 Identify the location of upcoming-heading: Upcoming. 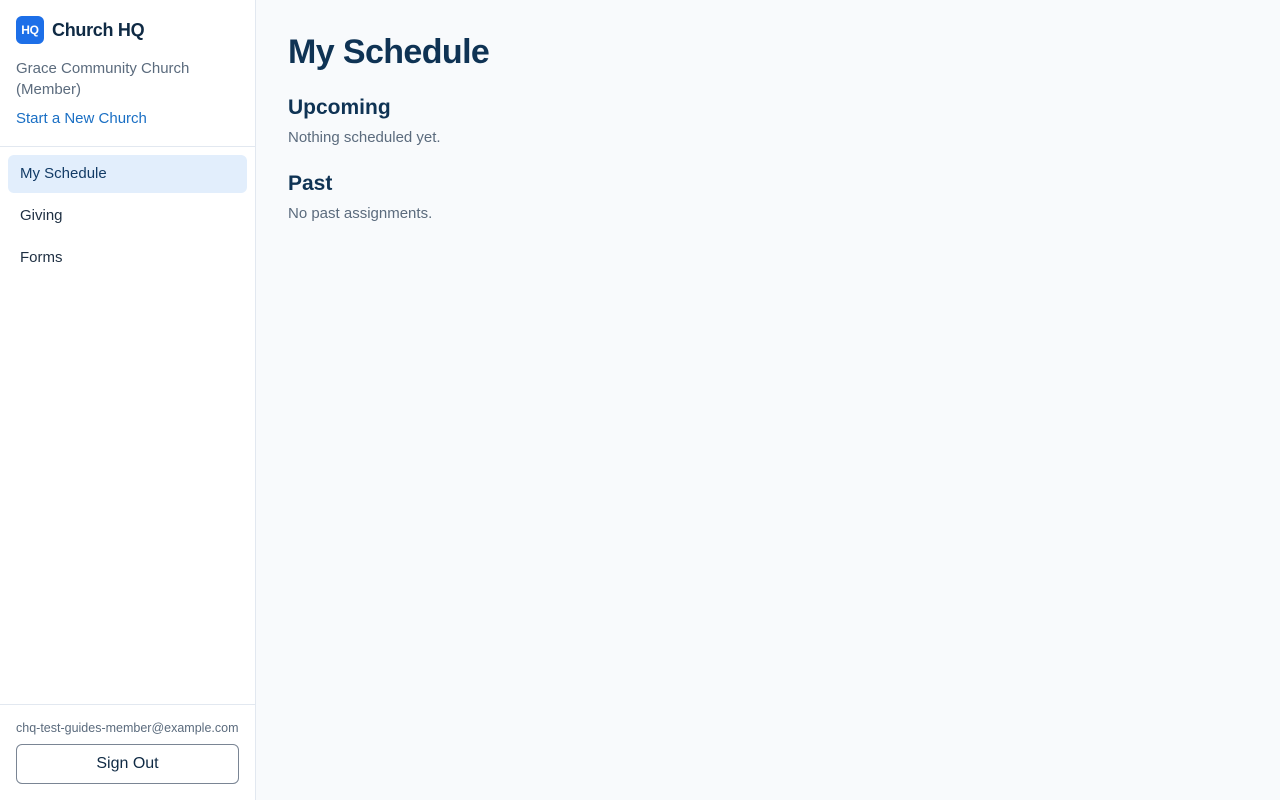
(339, 107).